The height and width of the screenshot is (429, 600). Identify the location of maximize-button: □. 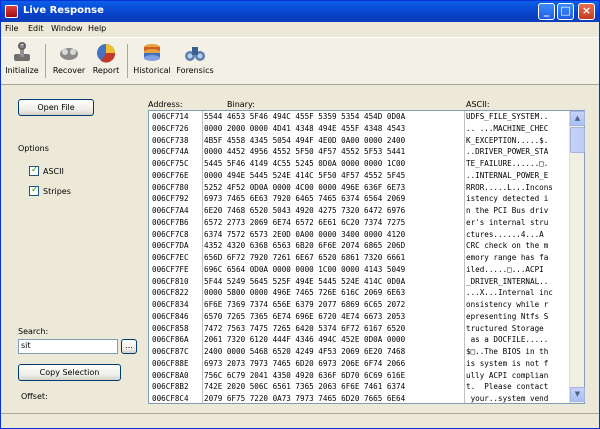
(565, 11).